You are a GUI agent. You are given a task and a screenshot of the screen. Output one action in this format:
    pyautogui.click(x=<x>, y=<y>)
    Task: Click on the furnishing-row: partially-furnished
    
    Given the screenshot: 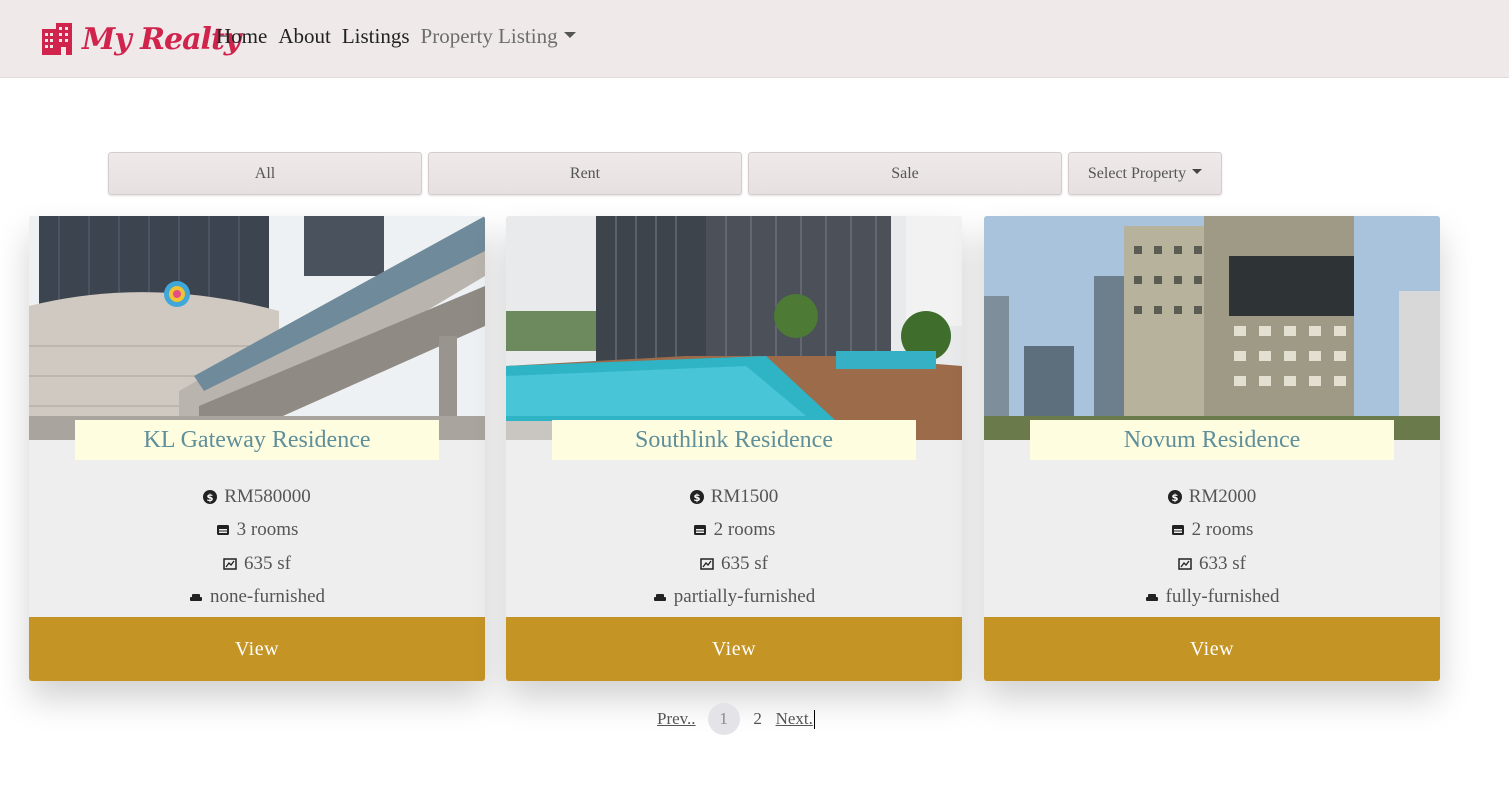 What is the action you would take?
    pyautogui.click(x=734, y=598)
    